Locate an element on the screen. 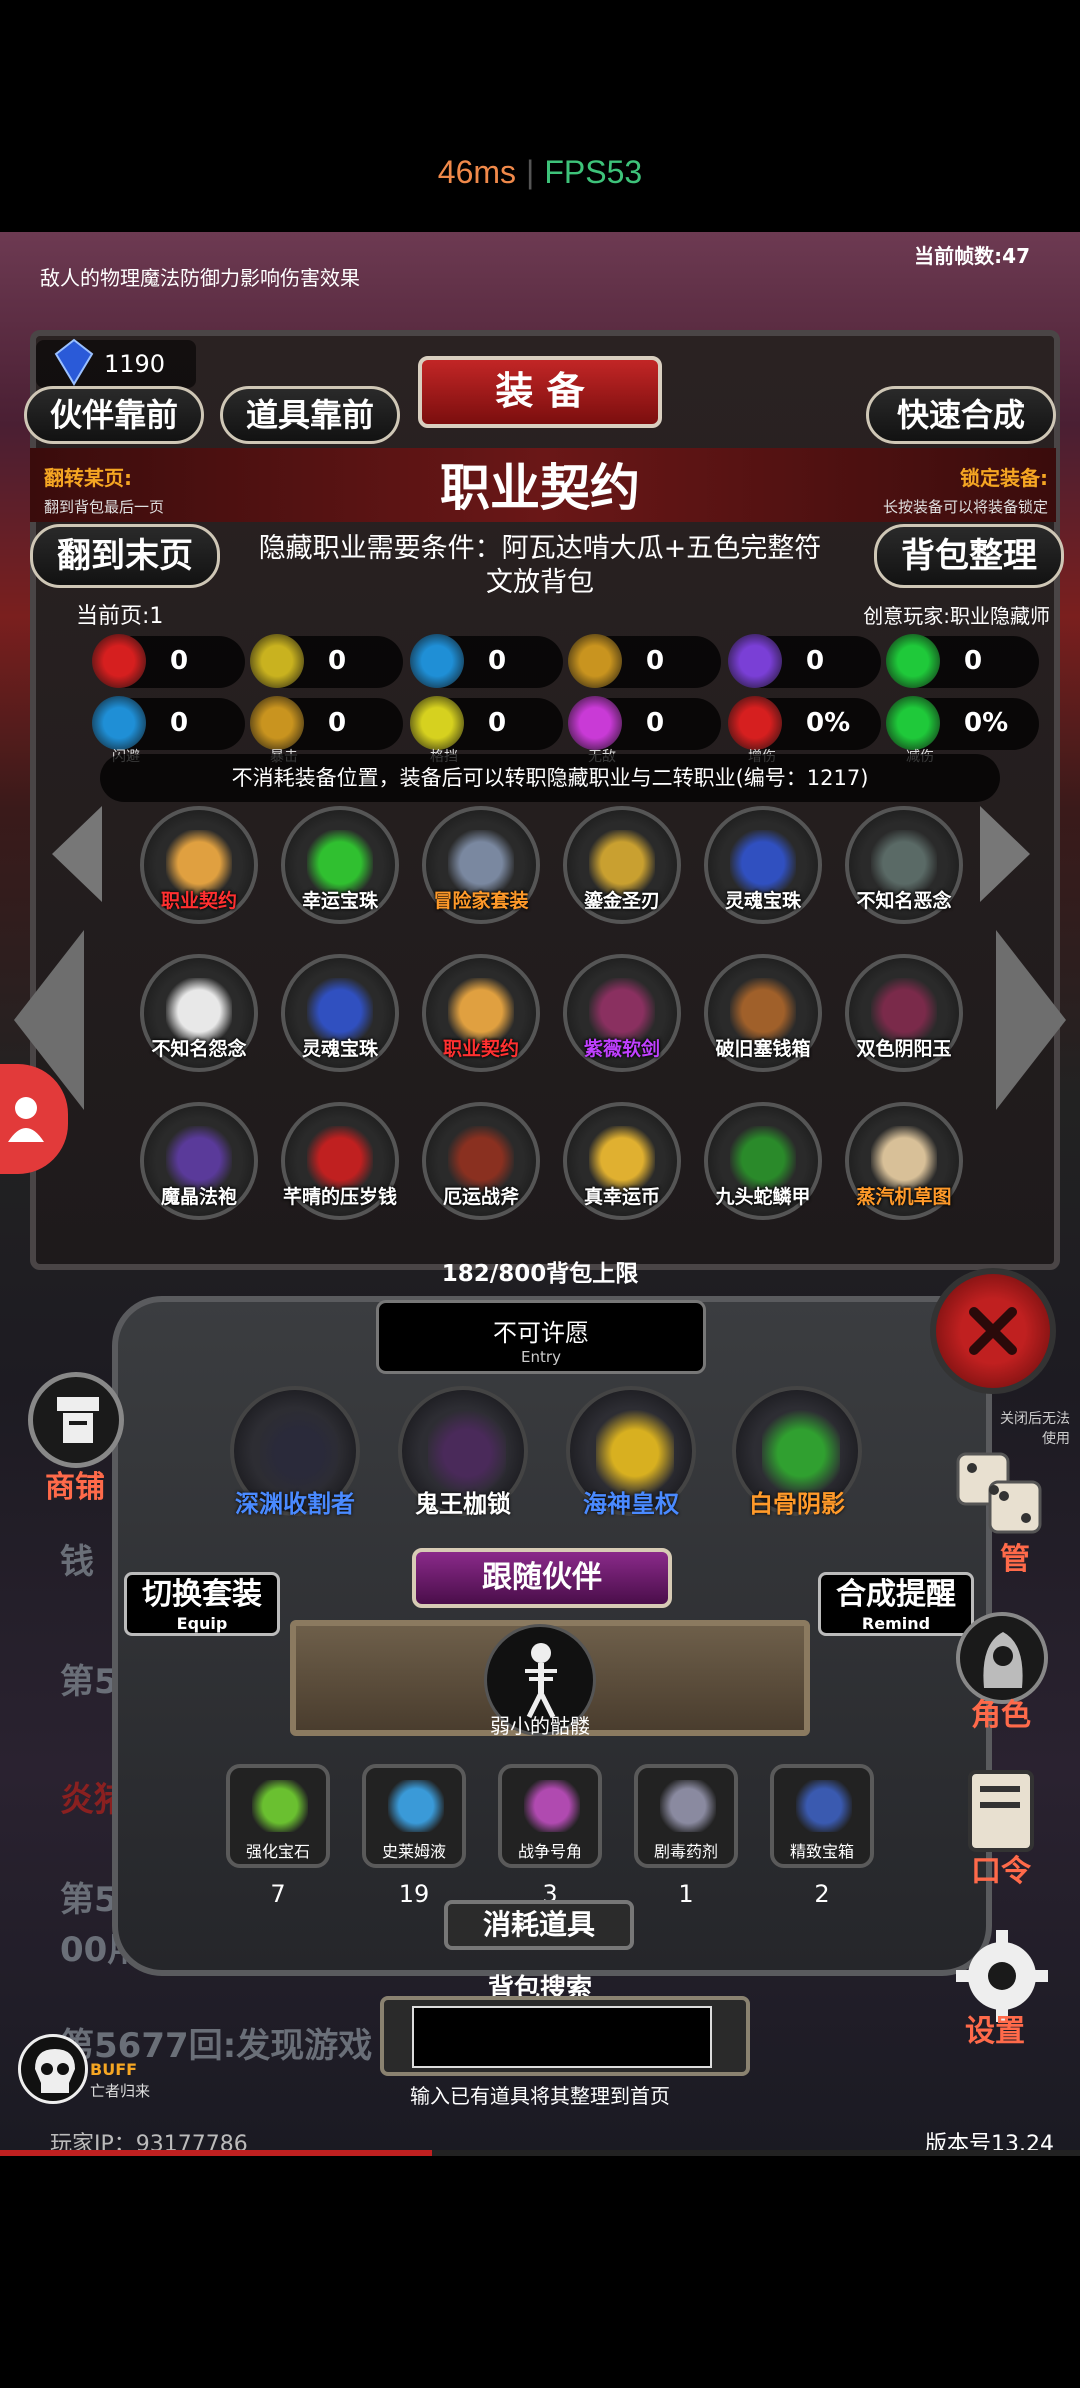 This screenshot has width=1080, height=2388. skeleton-icon is located at coordinates (541, 1681).